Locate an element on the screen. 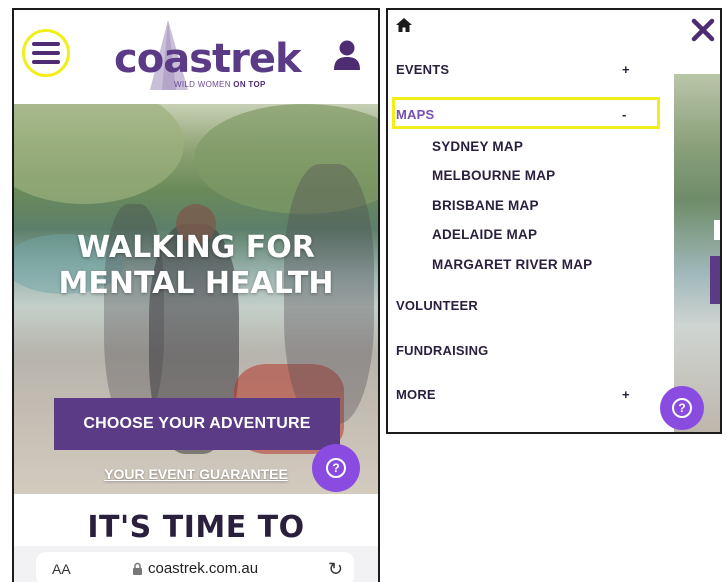  submenu-item-brisbane-map: BRISBANE MAP is located at coordinates (485, 205).